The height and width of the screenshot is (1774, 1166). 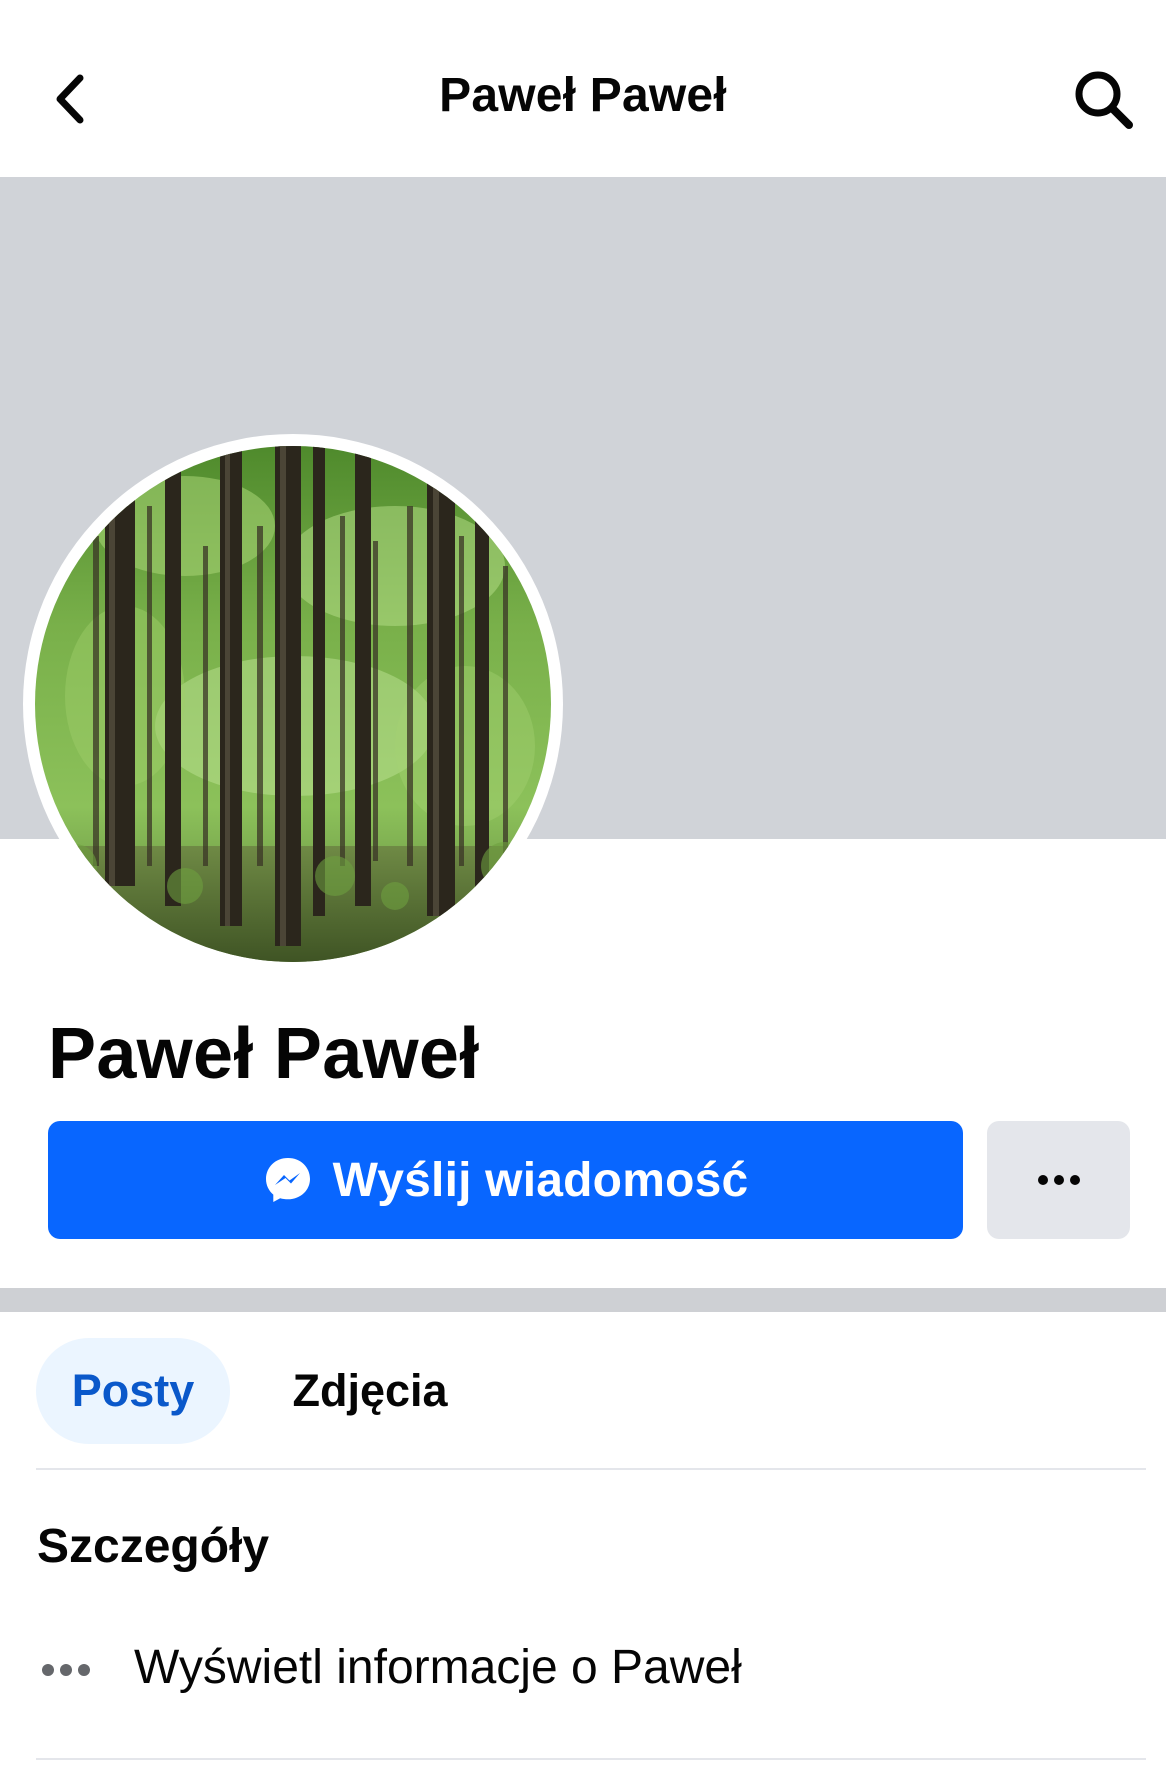 I want to click on search-button, so click(x=1104, y=100).